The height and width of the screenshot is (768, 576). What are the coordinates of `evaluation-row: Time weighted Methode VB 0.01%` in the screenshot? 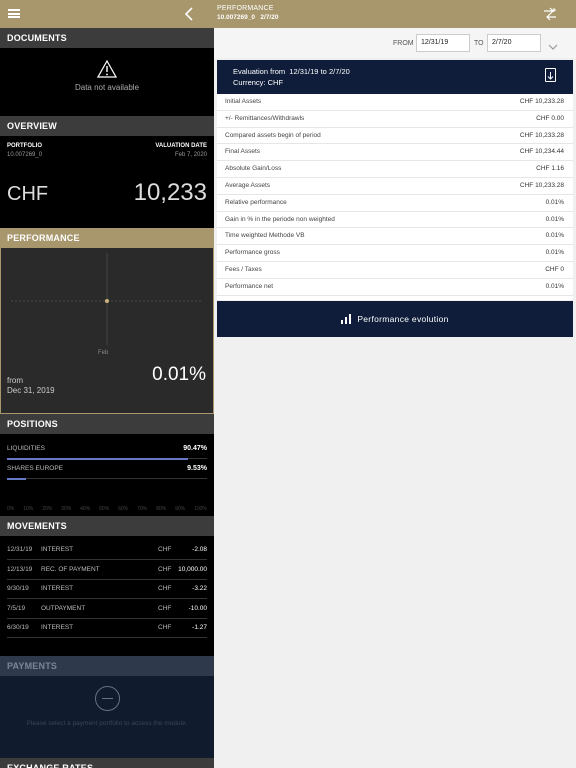 It's located at (395, 237).